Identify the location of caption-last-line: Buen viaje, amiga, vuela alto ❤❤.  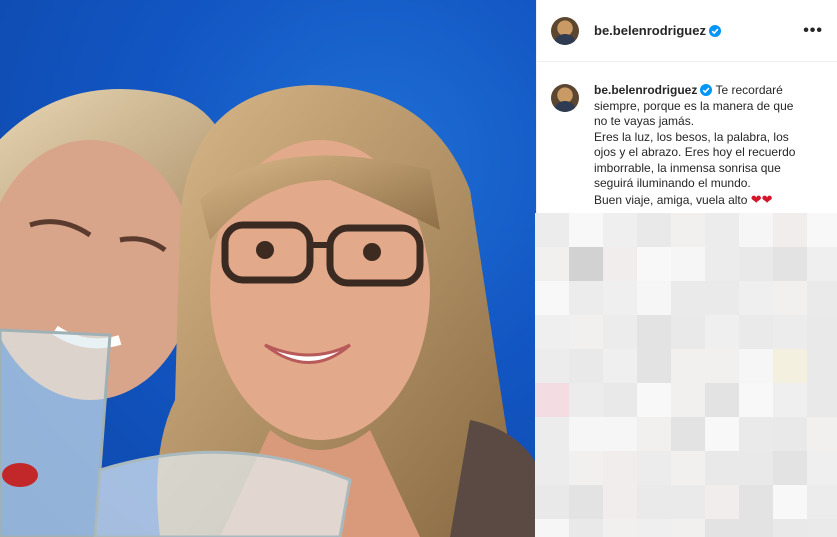
(712, 200).